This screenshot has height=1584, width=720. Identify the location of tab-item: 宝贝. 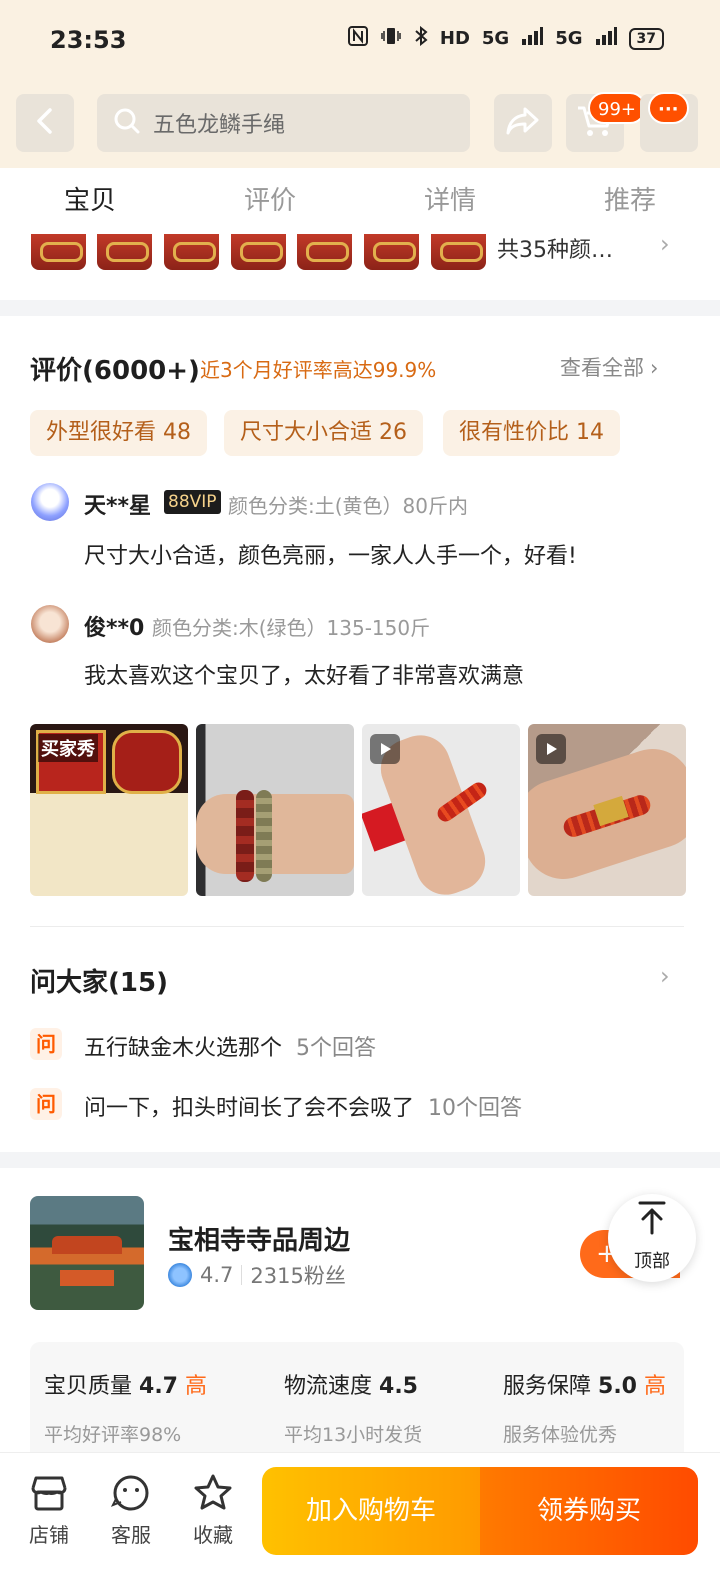
(90, 201).